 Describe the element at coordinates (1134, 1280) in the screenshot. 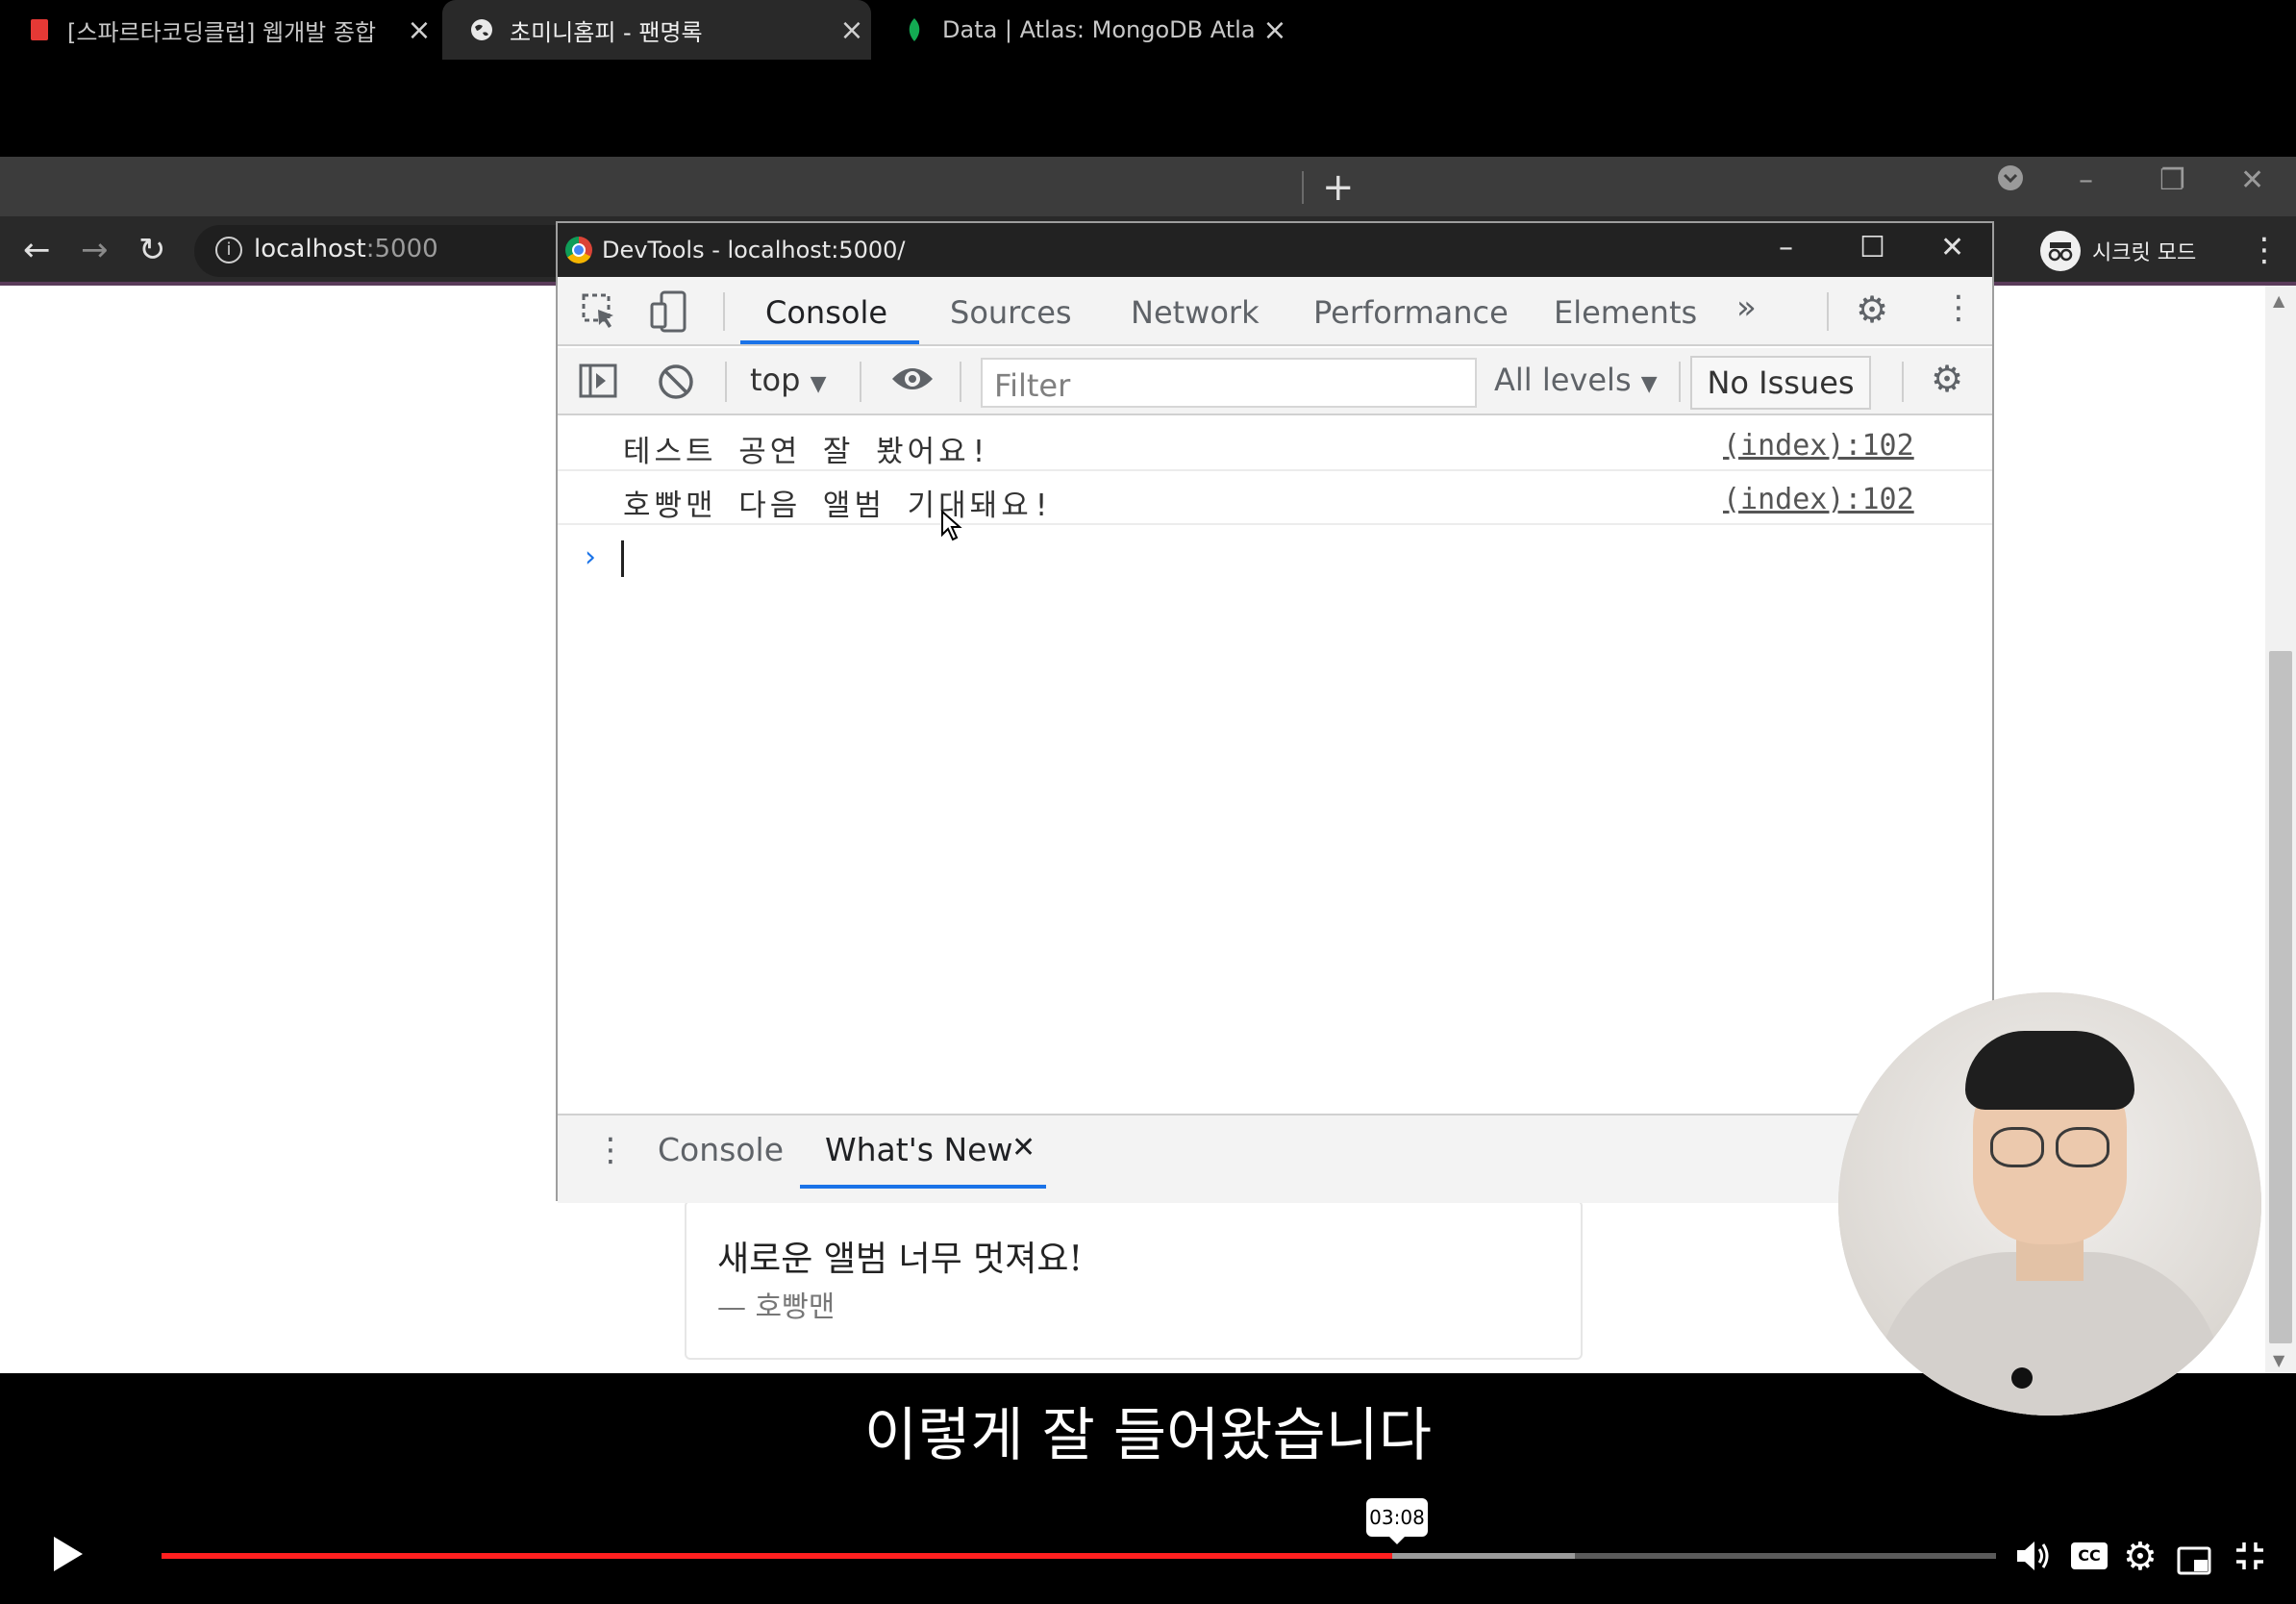

I see `comment-card: 새로운 앨범 너무 멋져요! — 호빵맨` at that location.